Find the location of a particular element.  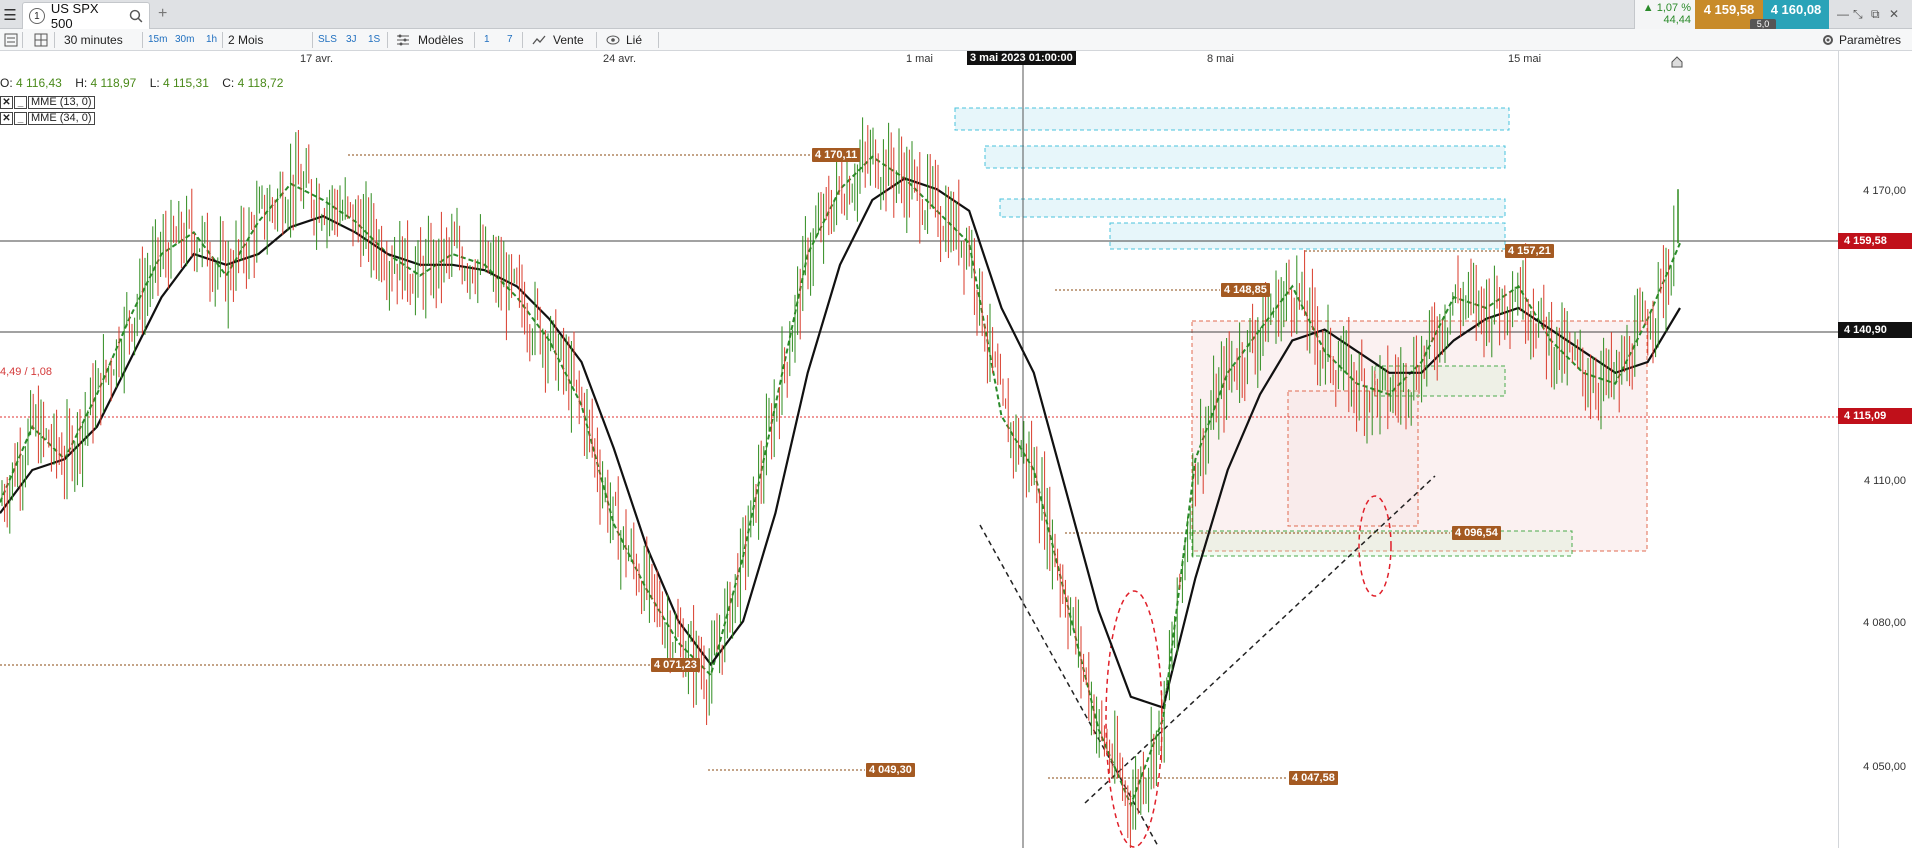

indicator-ema13: ✕ _ MME (13, 0) is located at coordinates (47, 102).